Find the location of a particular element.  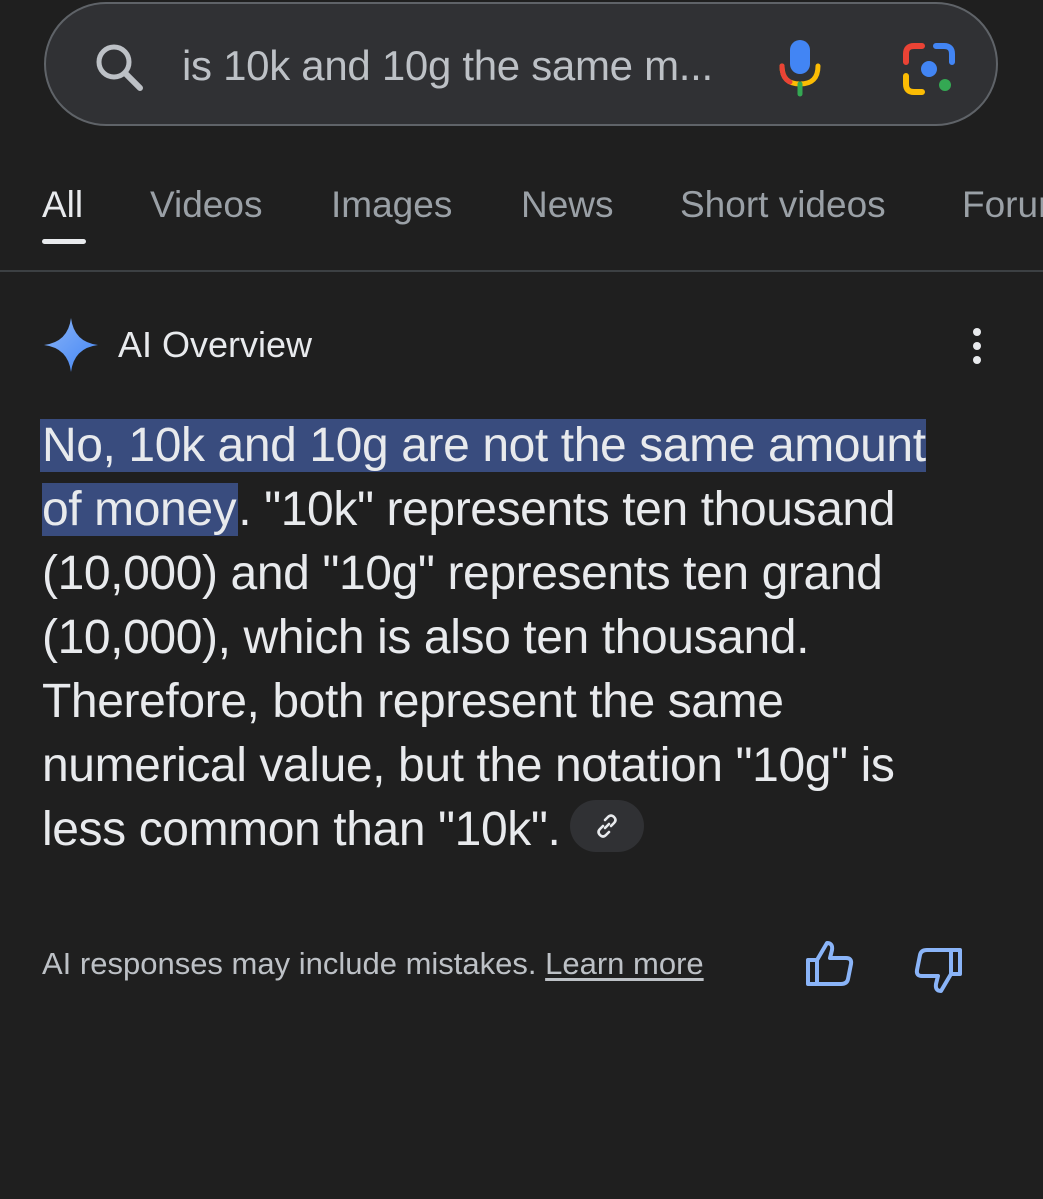

more-options-icon is located at coordinates (977, 346).